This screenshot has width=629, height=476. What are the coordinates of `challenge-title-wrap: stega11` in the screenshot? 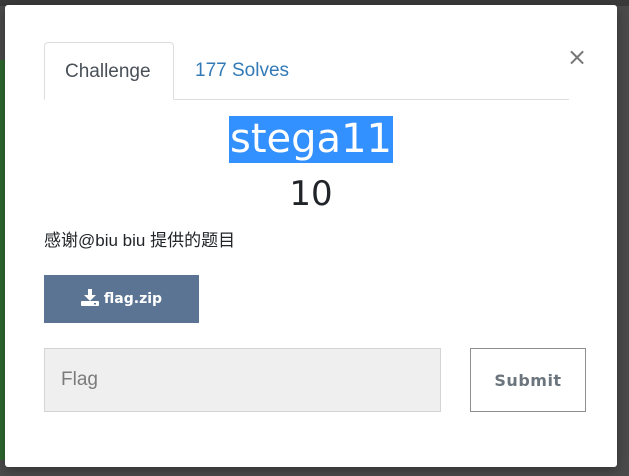 It's located at (311, 139).